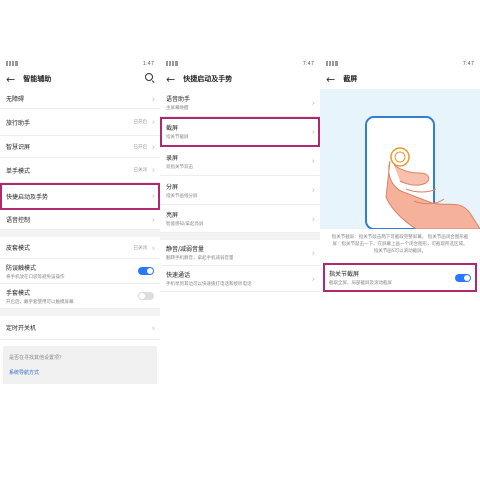 Image resolution: width=480 pixels, height=480 pixels. What do you see at coordinates (172, 128) in the screenshot?
I see `row-label: 截屏` at bounding box center [172, 128].